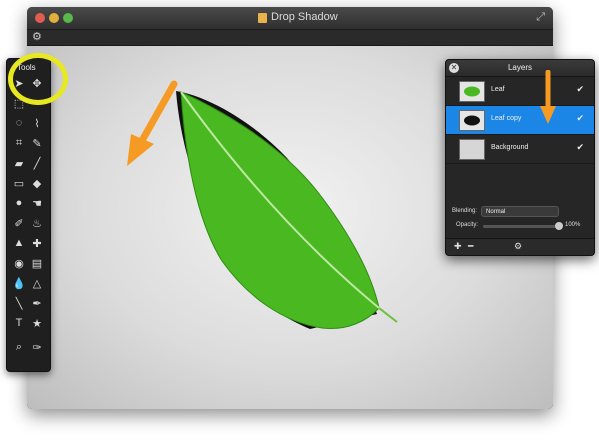  What do you see at coordinates (19, 263) in the screenshot?
I see `red-eye-tool-icon: ◉` at bounding box center [19, 263].